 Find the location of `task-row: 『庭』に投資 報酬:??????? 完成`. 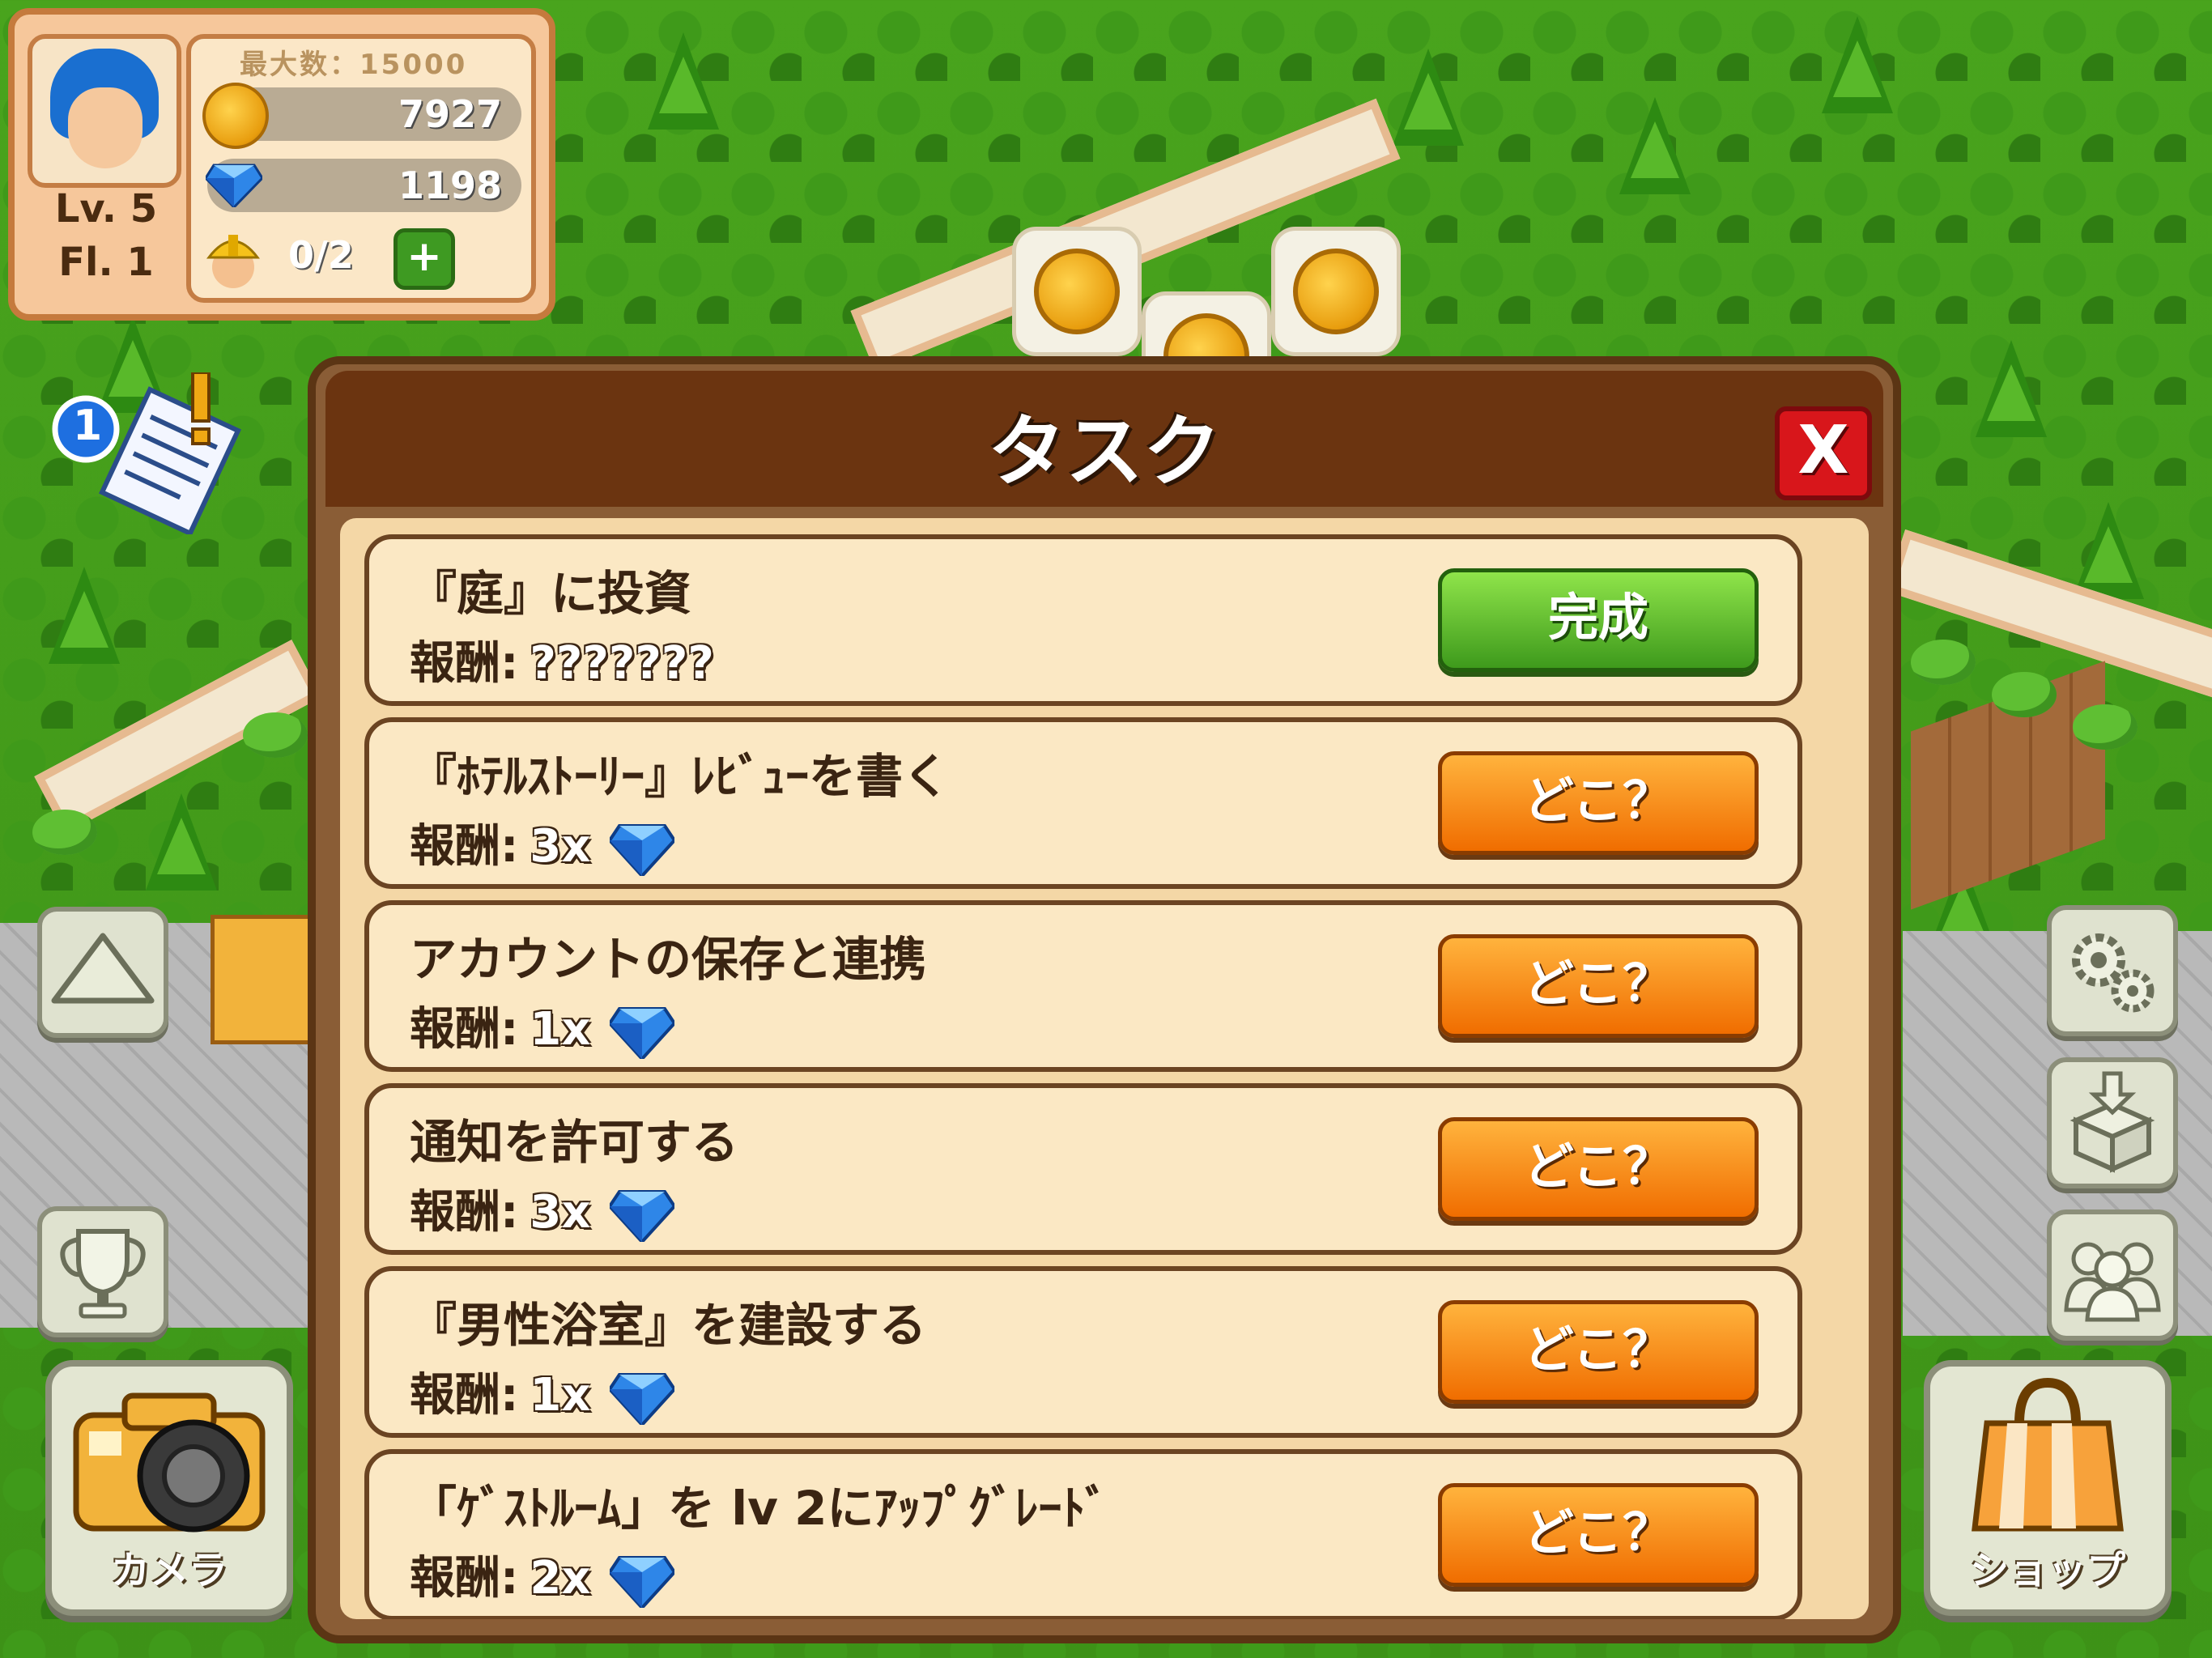

task-row: 『庭』に投資 報酬:??????? 完成 is located at coordinates (1083, 620).